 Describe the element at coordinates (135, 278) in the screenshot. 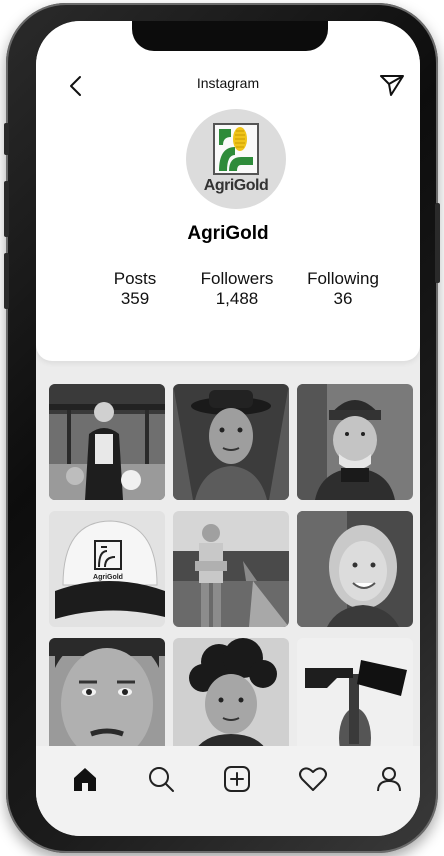

I see `stat-label: Posts` at that location.